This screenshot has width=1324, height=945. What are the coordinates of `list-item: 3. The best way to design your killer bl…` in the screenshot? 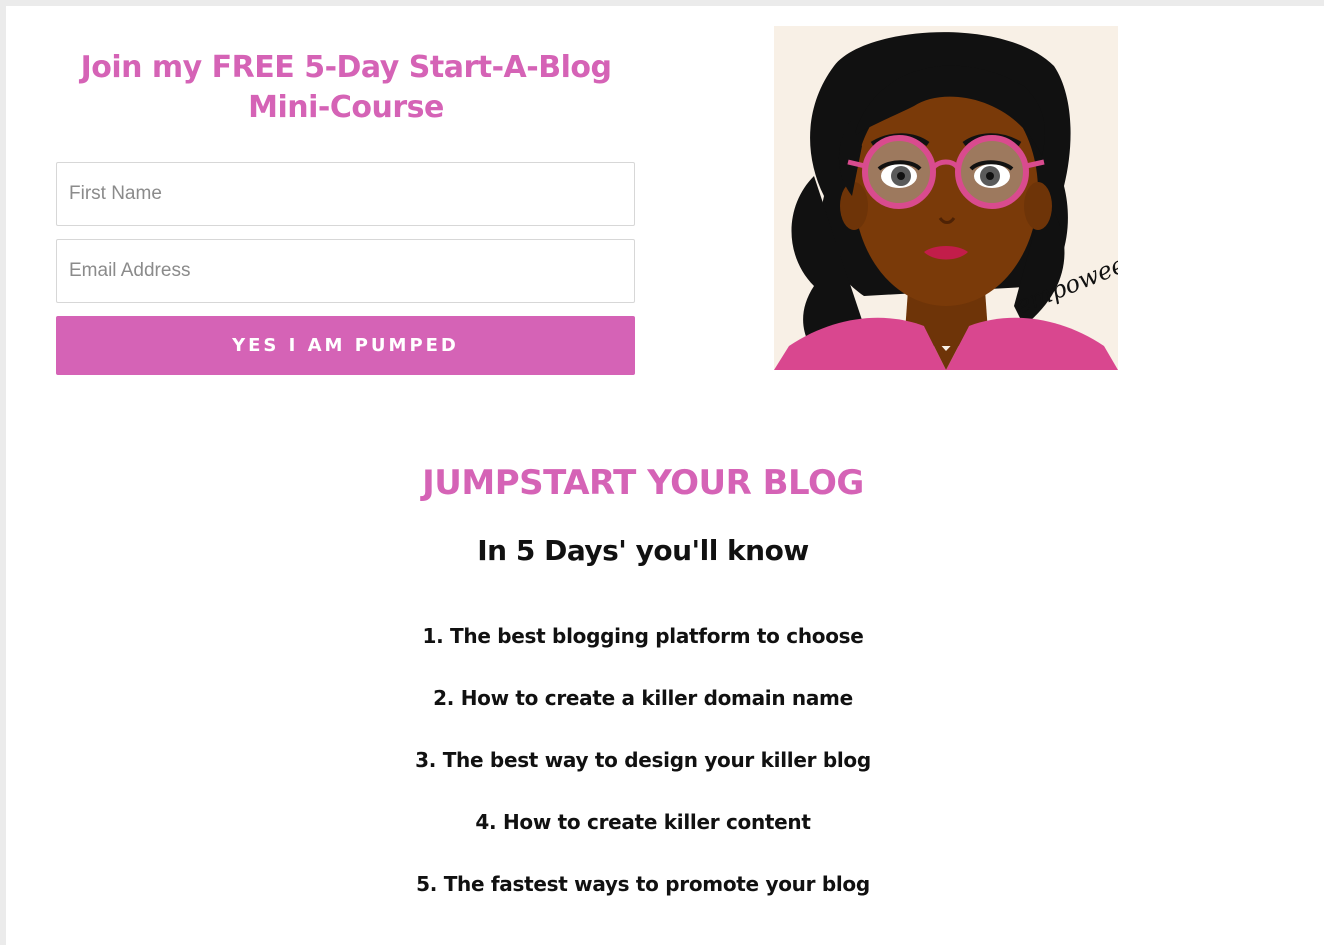 It's located at (643, 760).